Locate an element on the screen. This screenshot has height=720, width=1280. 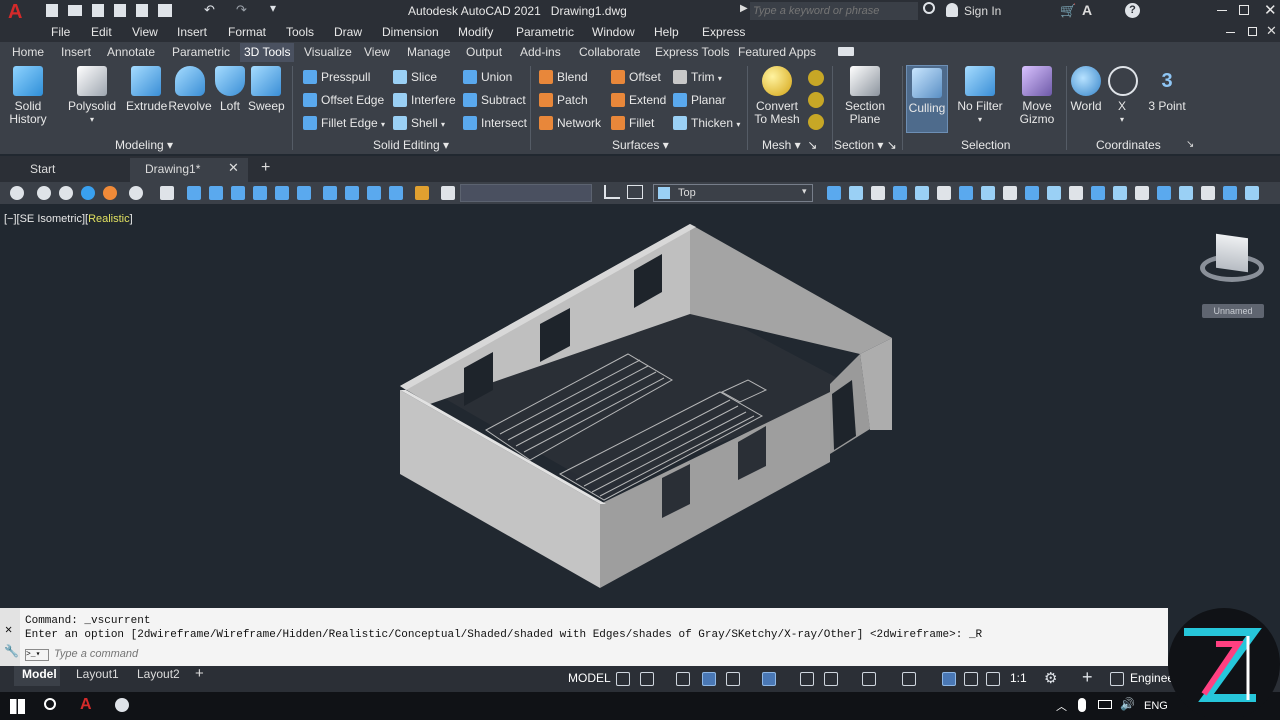
redo-icon: ↷ is located at coordinates (241, 10).